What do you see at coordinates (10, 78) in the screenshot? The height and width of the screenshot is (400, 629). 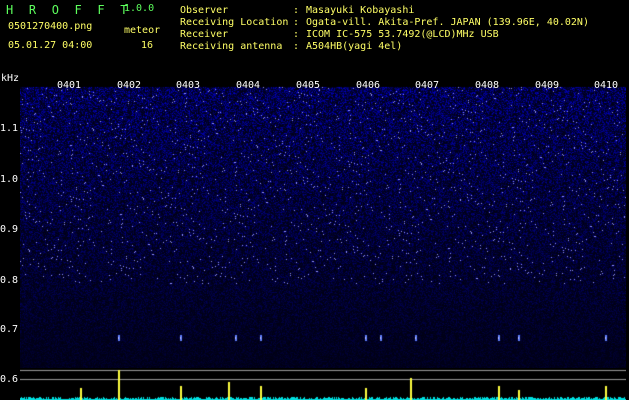 I see `y-axis-unit: kHz` at bounding box center [10, 78].